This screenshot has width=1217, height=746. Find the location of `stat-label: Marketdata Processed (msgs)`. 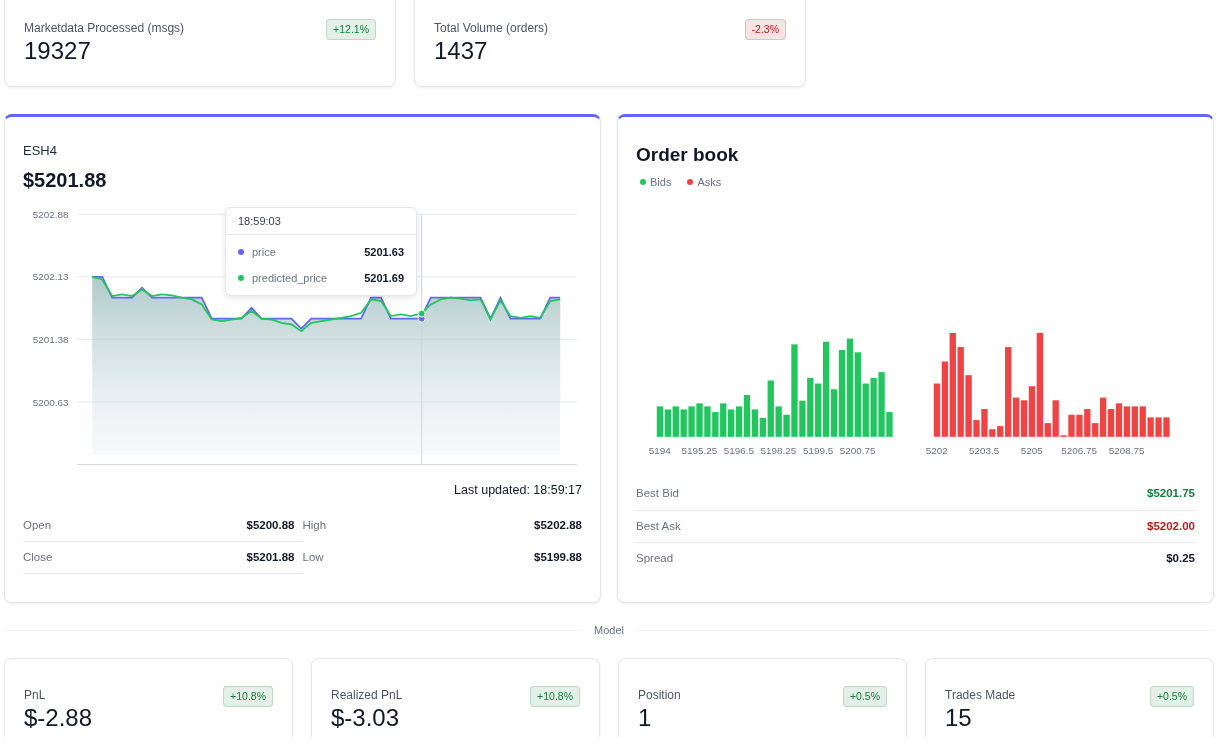

stat-label: Marketdata Processed (msgs) is located at coordinates (104, 28).